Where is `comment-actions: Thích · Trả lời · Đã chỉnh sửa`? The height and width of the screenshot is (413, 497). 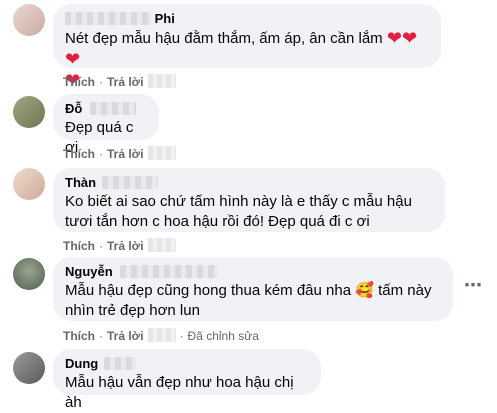
comment-actions: Thích · Trả lời · Đã chỉnh sửa is located at coordinates (161, 335).